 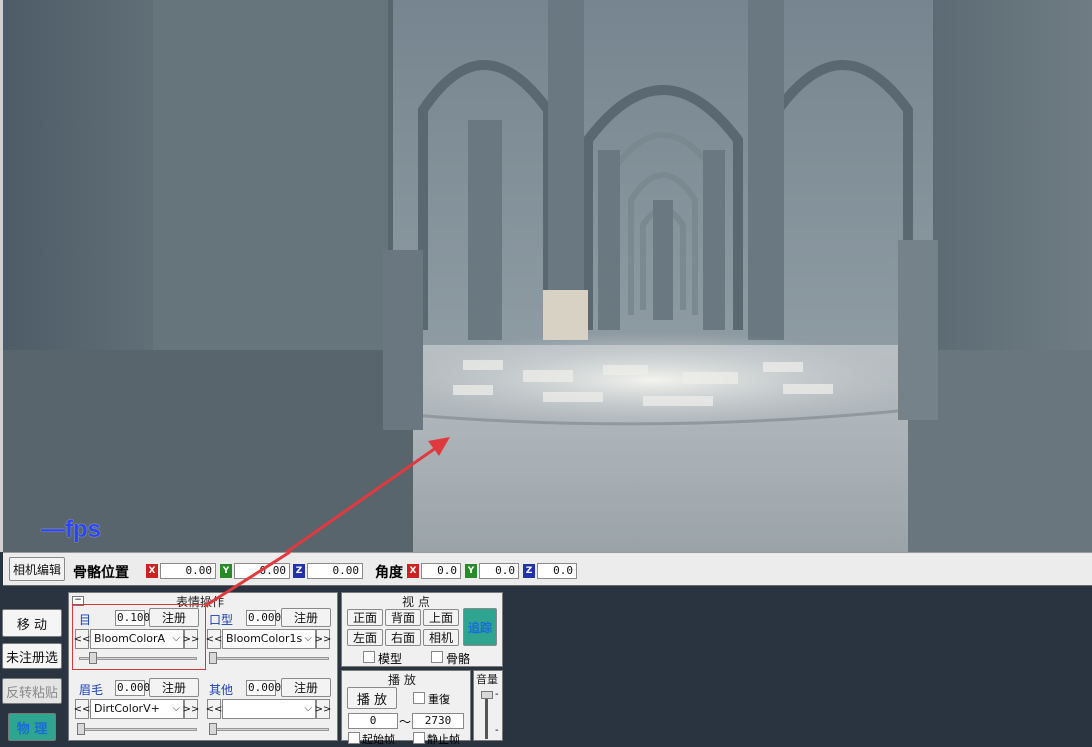 I want to click on stop-frame-label: 静止帧, so click(x=443, y=739).